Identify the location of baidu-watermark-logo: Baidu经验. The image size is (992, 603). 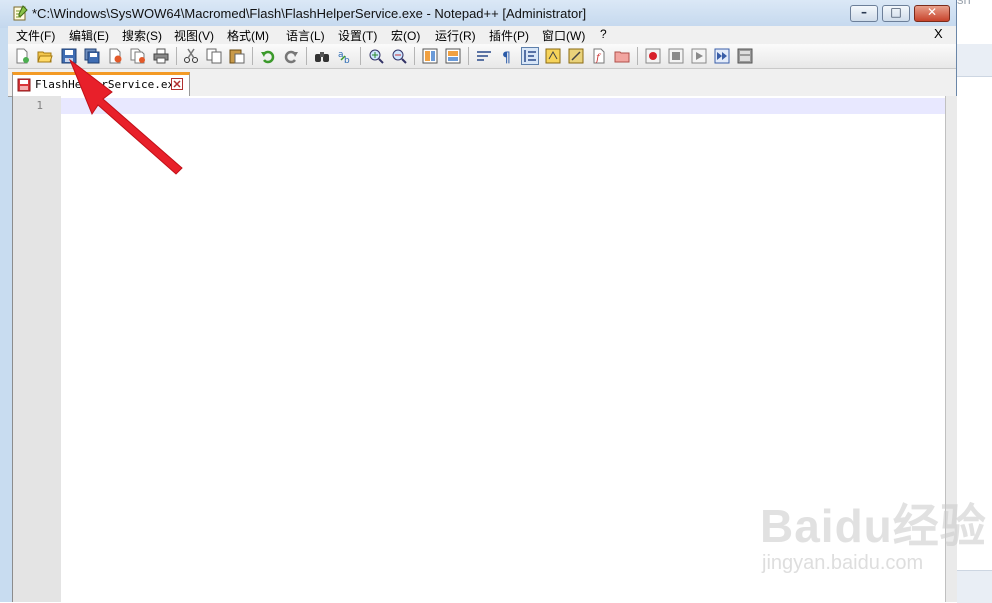
(873, 526).